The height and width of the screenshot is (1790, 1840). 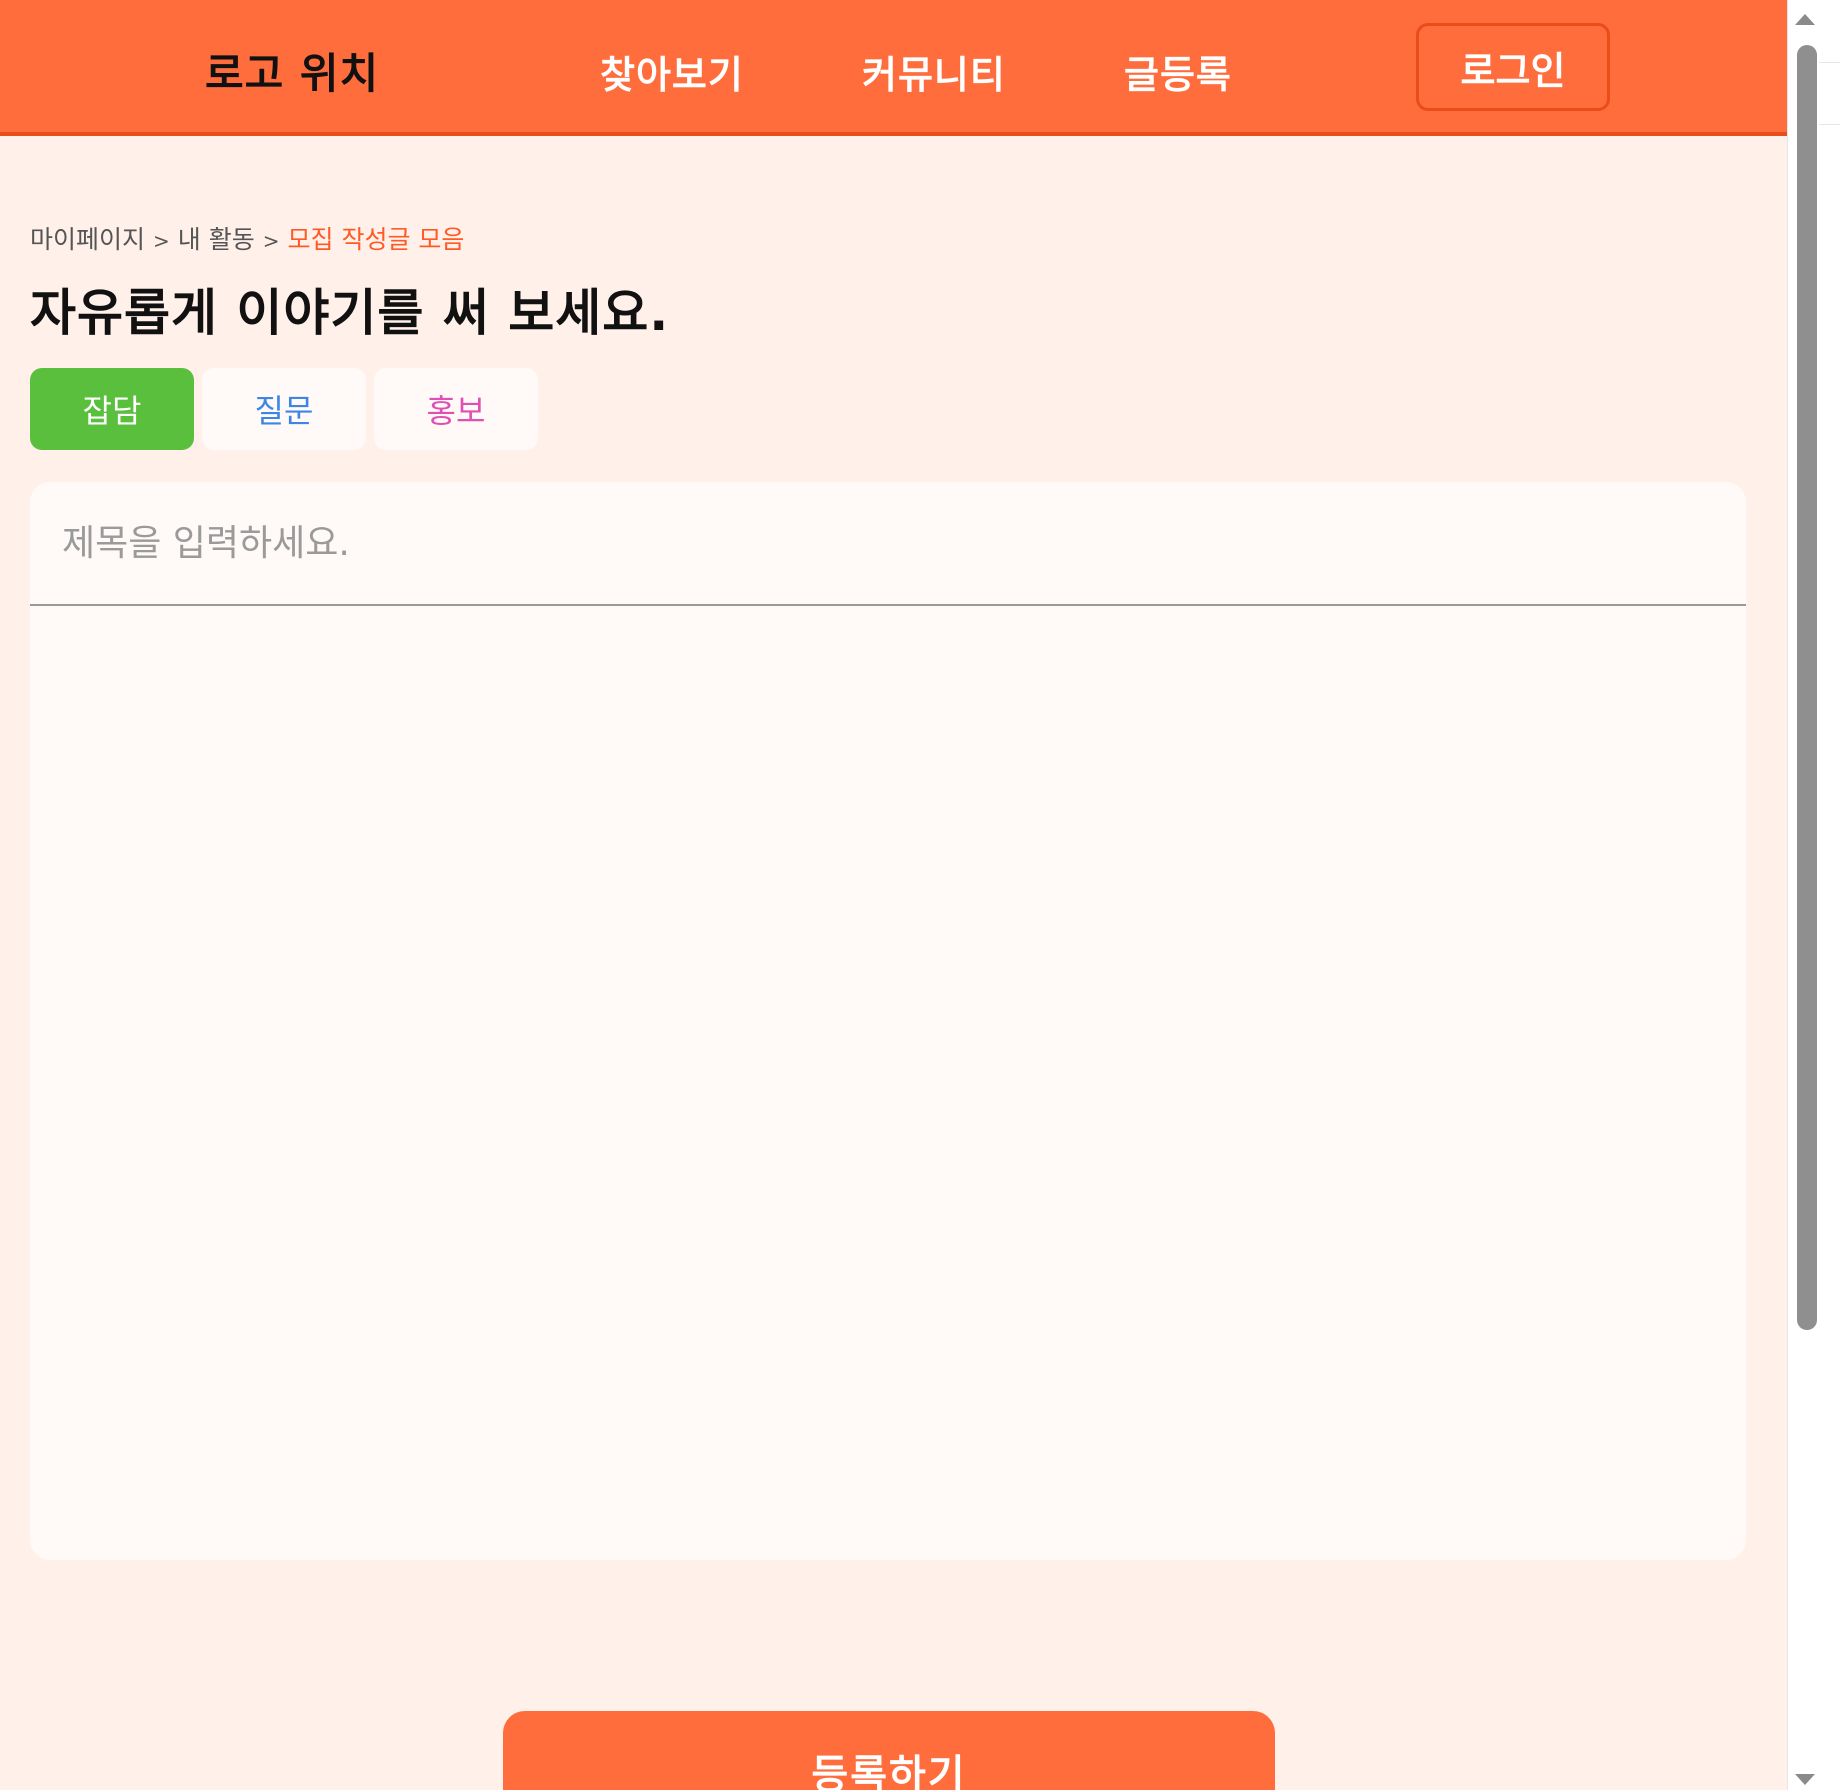 What do you see at coordinates (350, 313) in the screenshot?
I see `page-title: 자유롭게 이야기를 써 보세요.` at bounding box center [350, 313].